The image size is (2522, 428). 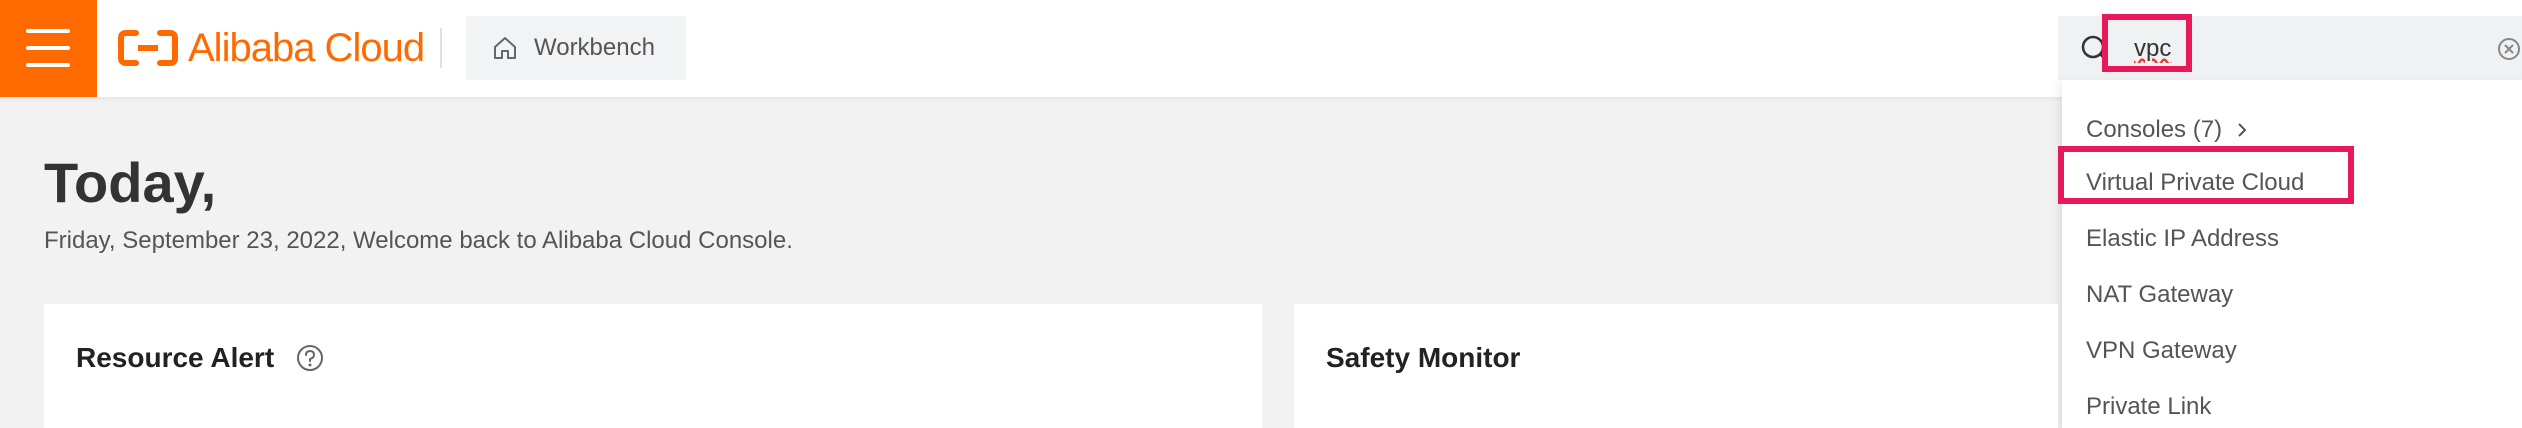 I want to click on search-icon, so click(x=2095, y=49).